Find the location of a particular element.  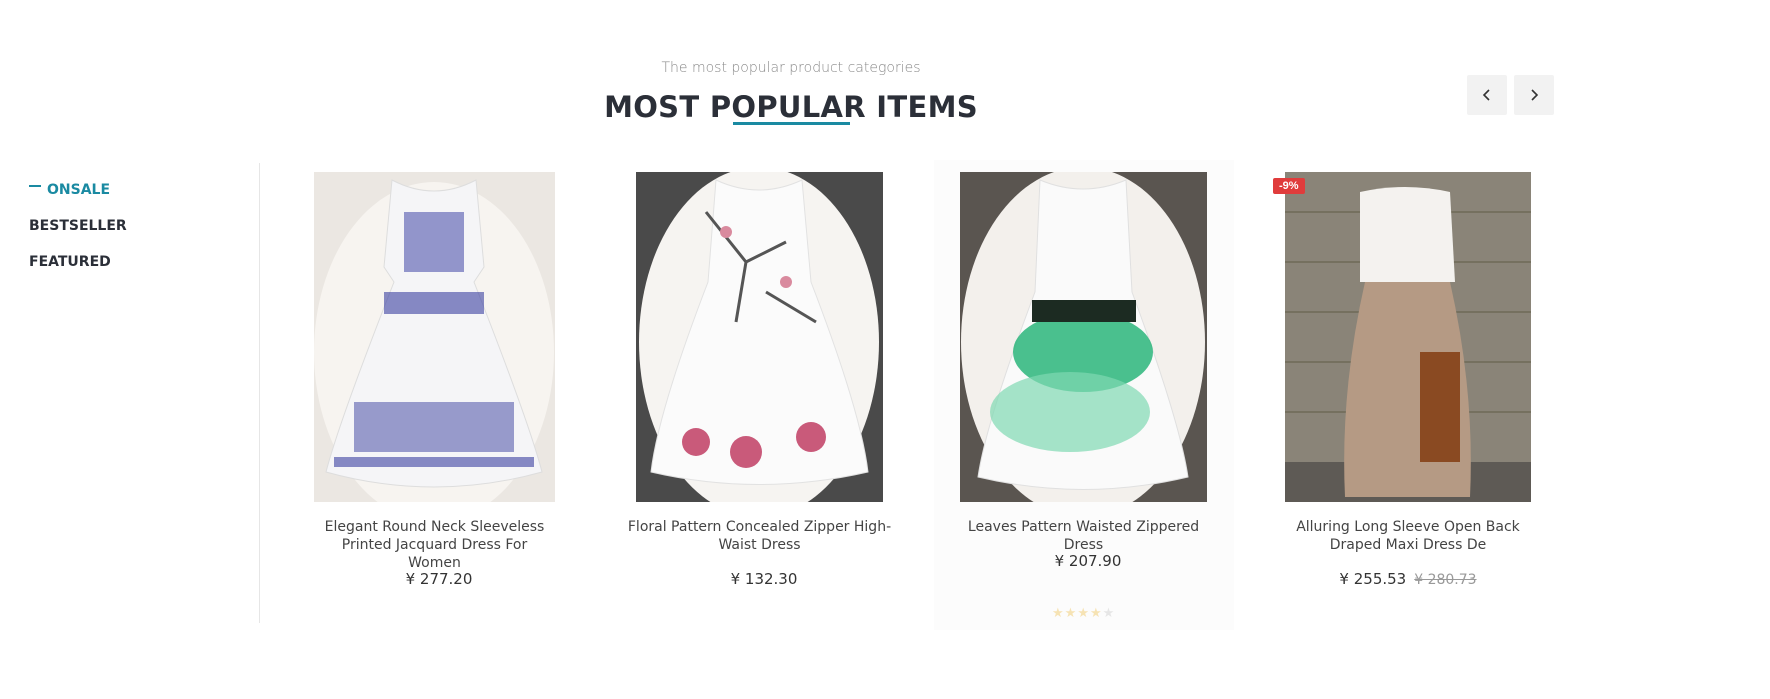

chevron-right-icon is located at coordinates (1535, 95).